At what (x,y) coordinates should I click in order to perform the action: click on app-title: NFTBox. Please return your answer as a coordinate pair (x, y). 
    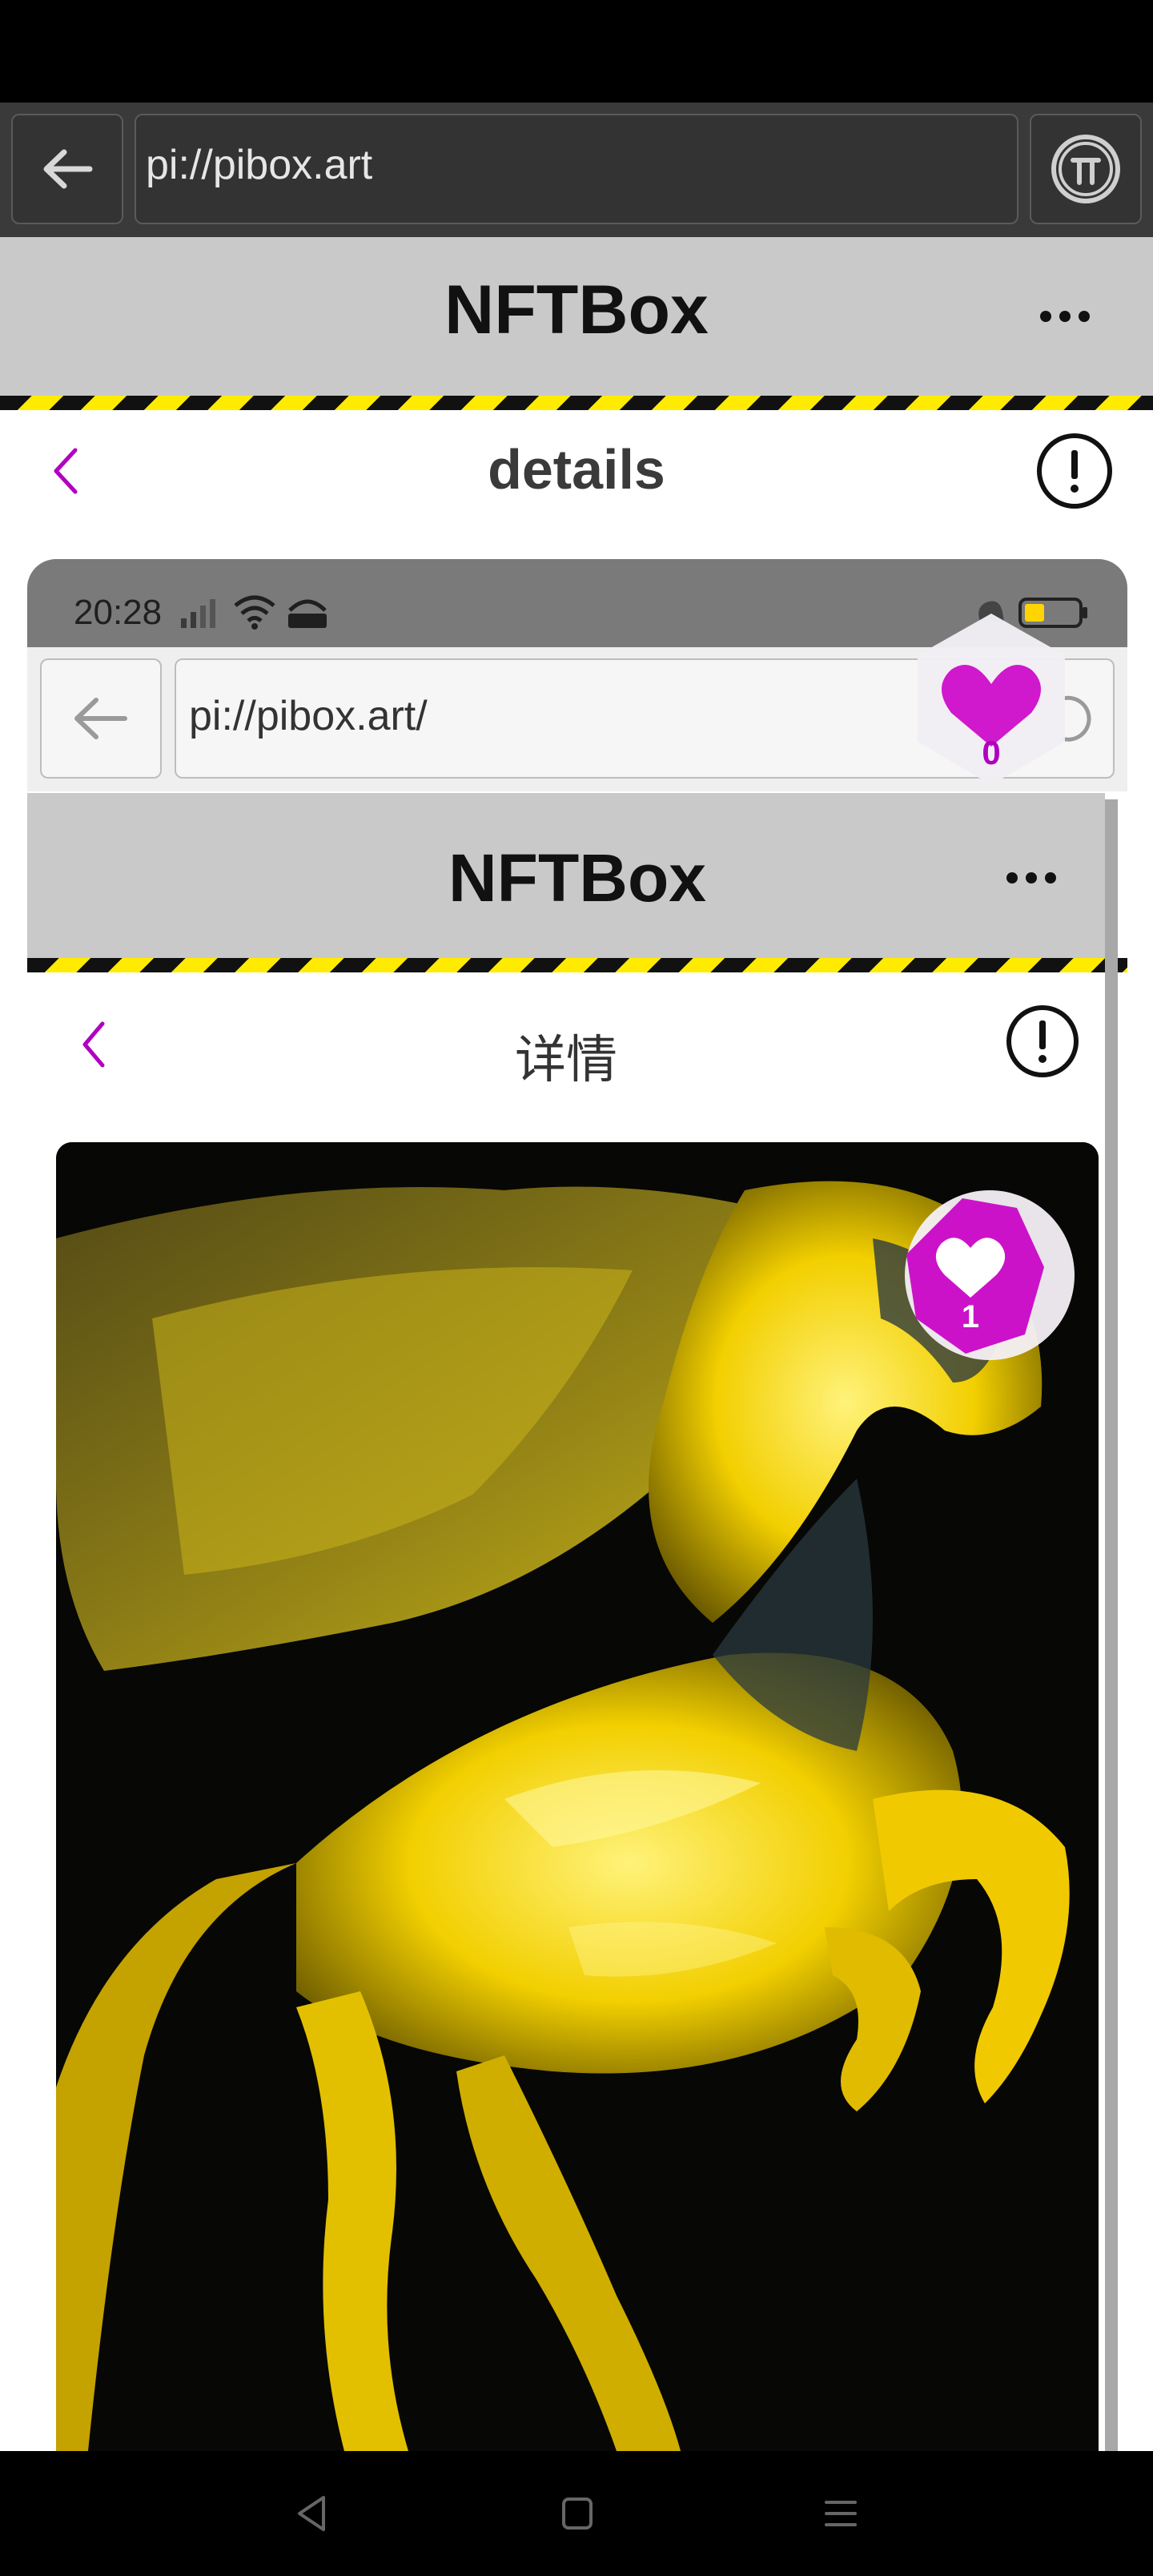
    Looking at the image, I should click on (576, 310).